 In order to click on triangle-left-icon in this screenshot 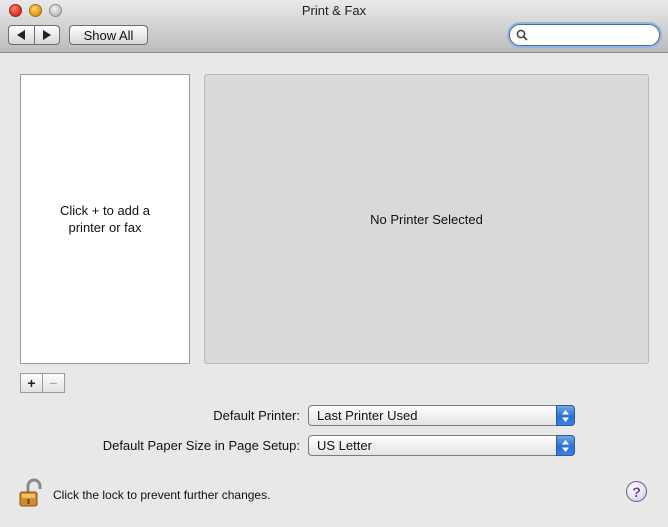, I will do `click(20, 35)`.